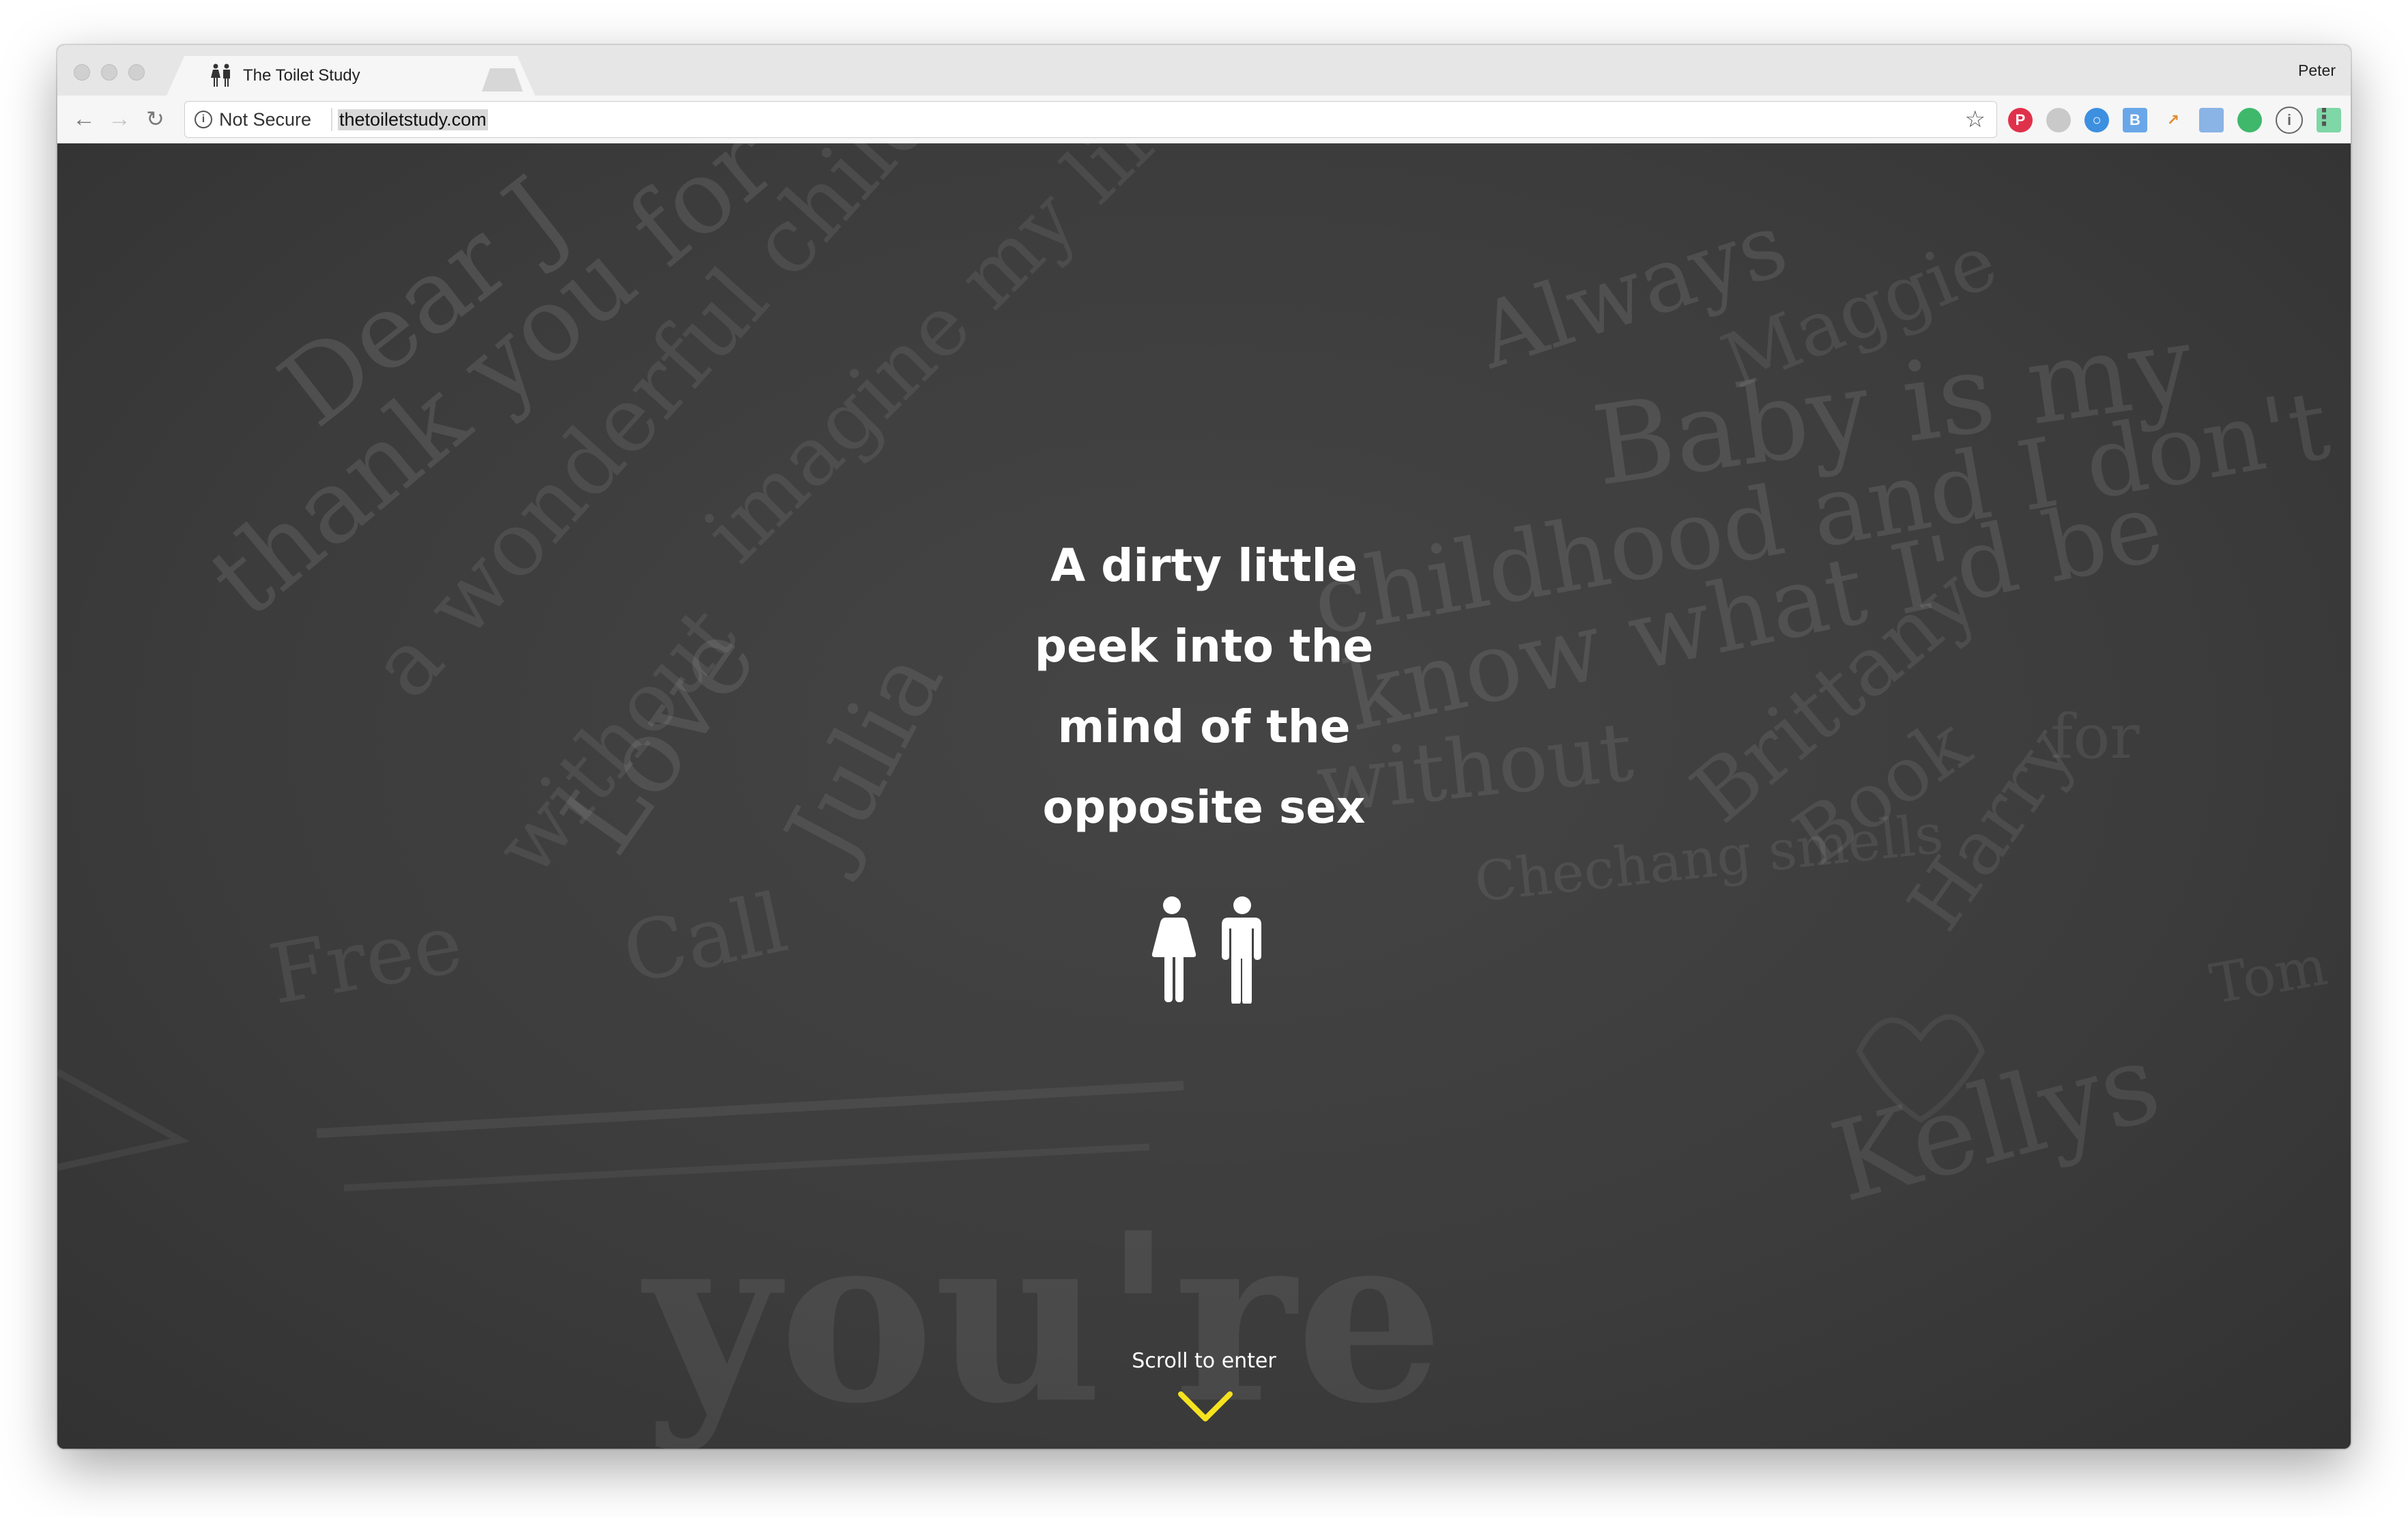 The image size is (2408, 1517). Describe the element at coordinates (1241, 950) in the screenshot. I see `man-figure-icon` at that location.